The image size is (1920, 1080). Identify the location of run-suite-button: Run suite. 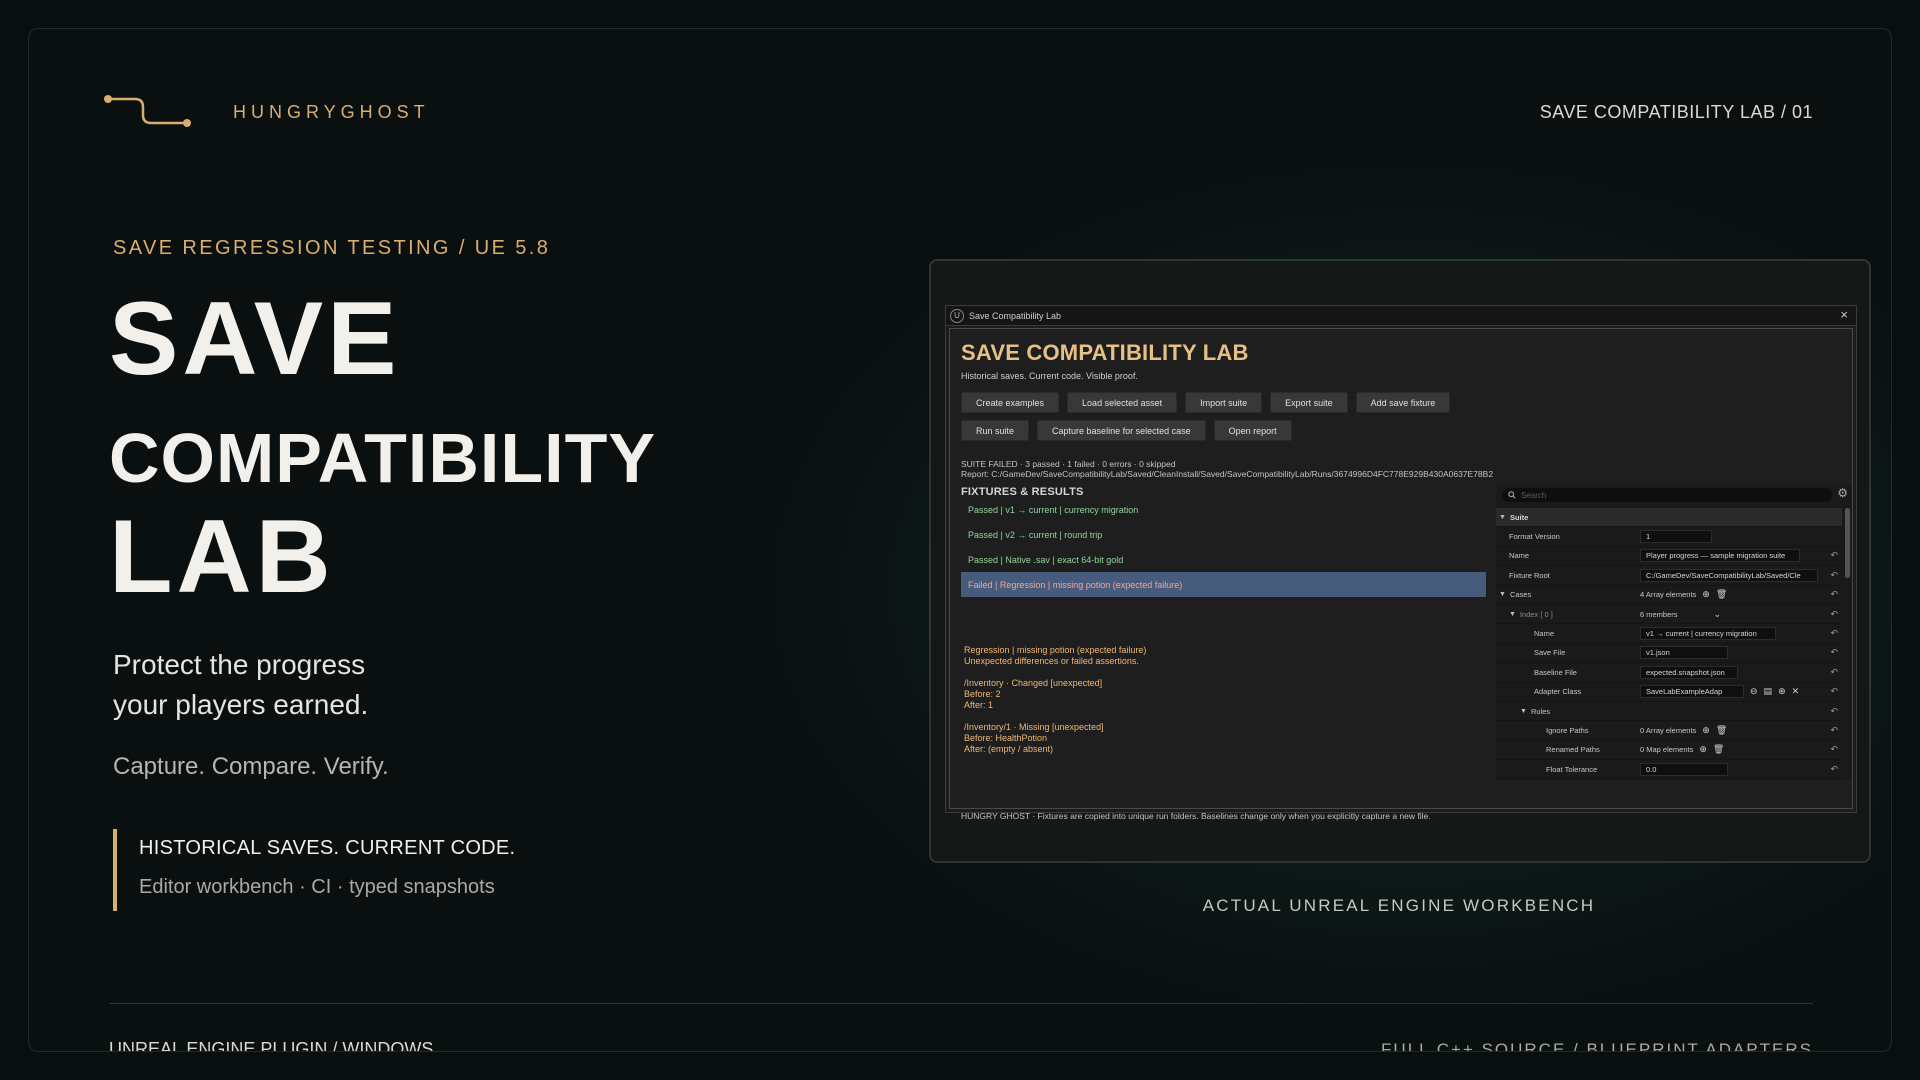
(995, 430).